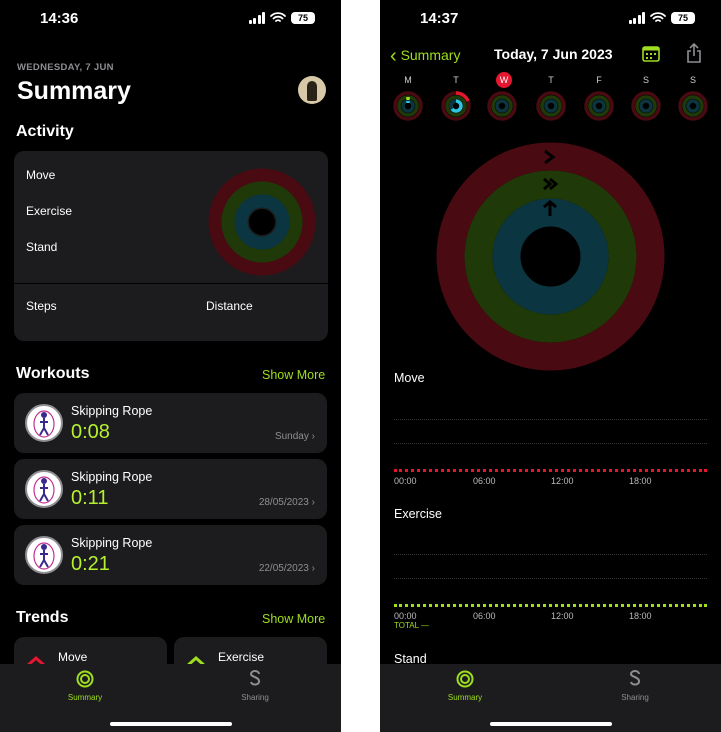 The image size is (721, 732). I want to click on status-time: 14:37, so click(439, 18).